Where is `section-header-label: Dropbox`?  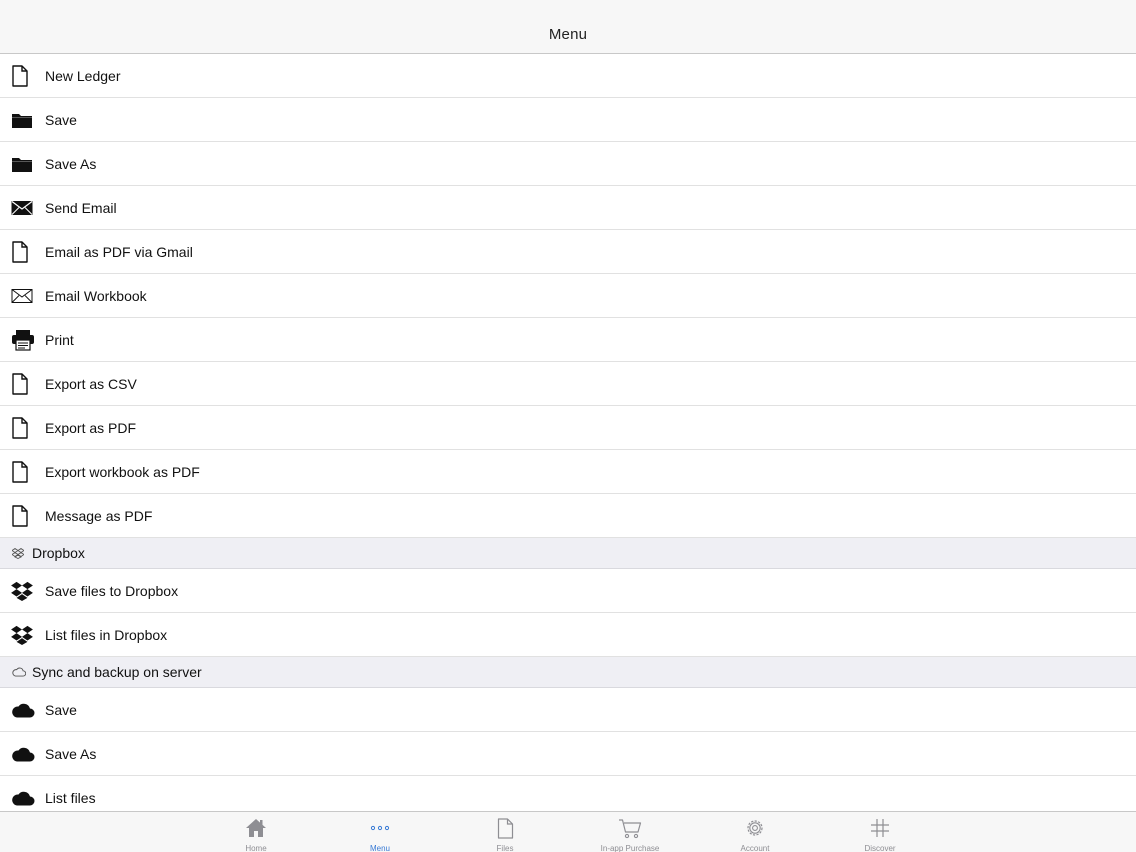
section-header-label: Dropbox is located at coordinates (58, 553).